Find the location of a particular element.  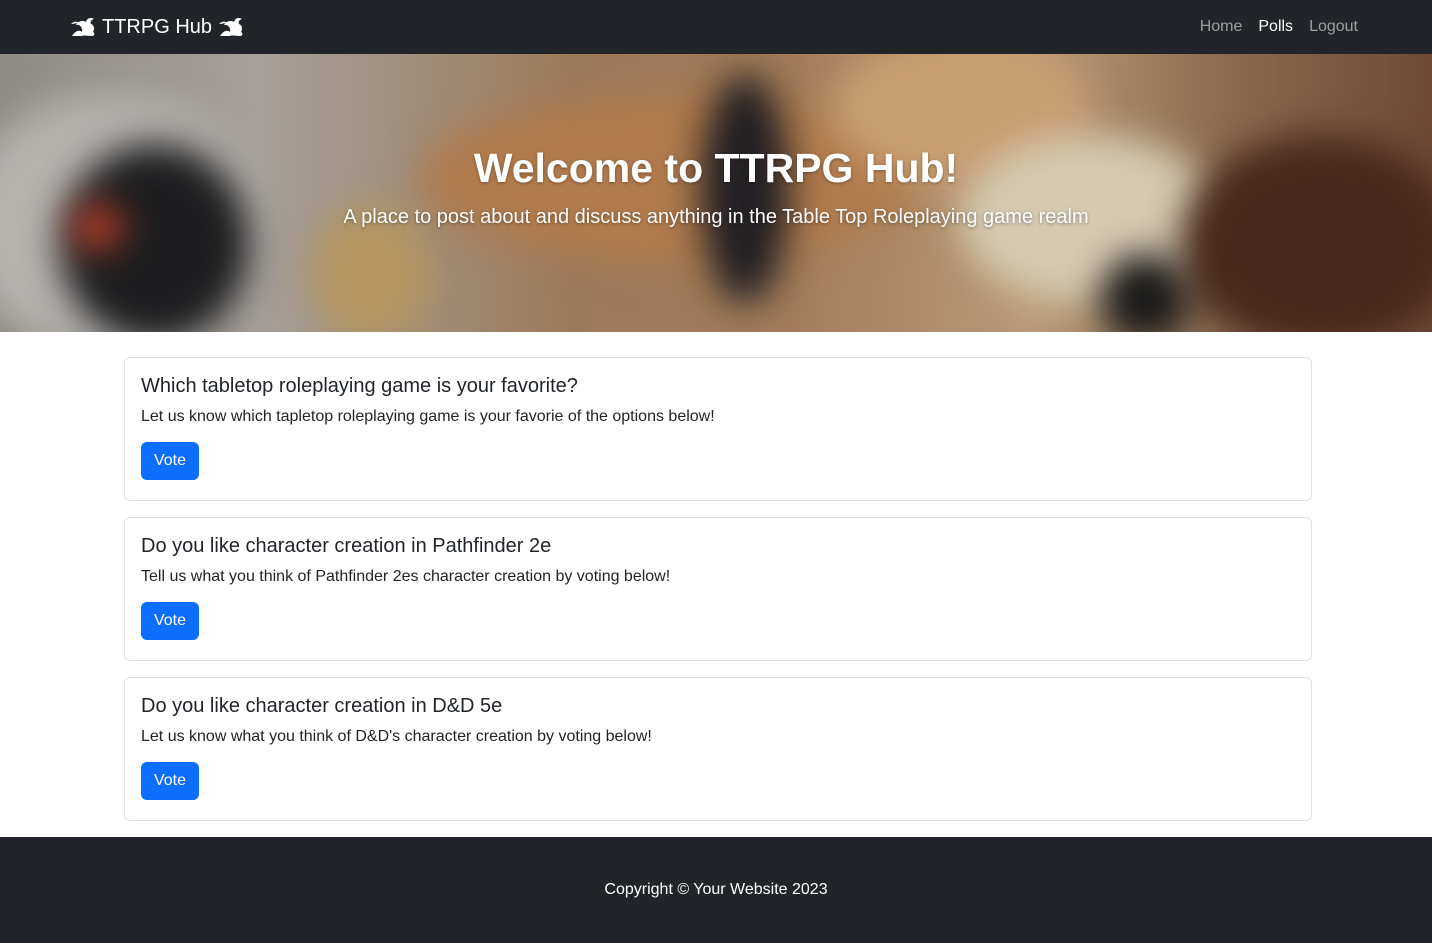

nav-link-polls: Polls is located at coordinates (1275, 27).